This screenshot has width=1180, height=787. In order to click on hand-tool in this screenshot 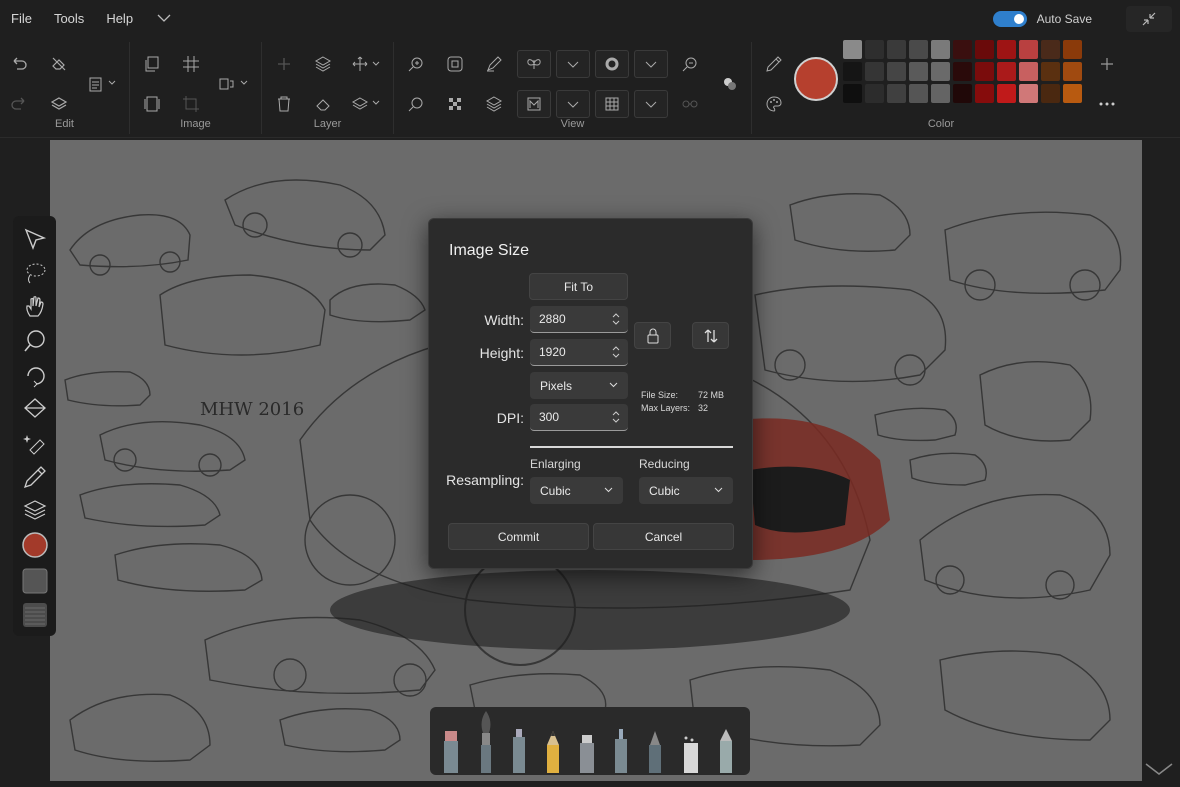, I will do `click(34, 306)`.